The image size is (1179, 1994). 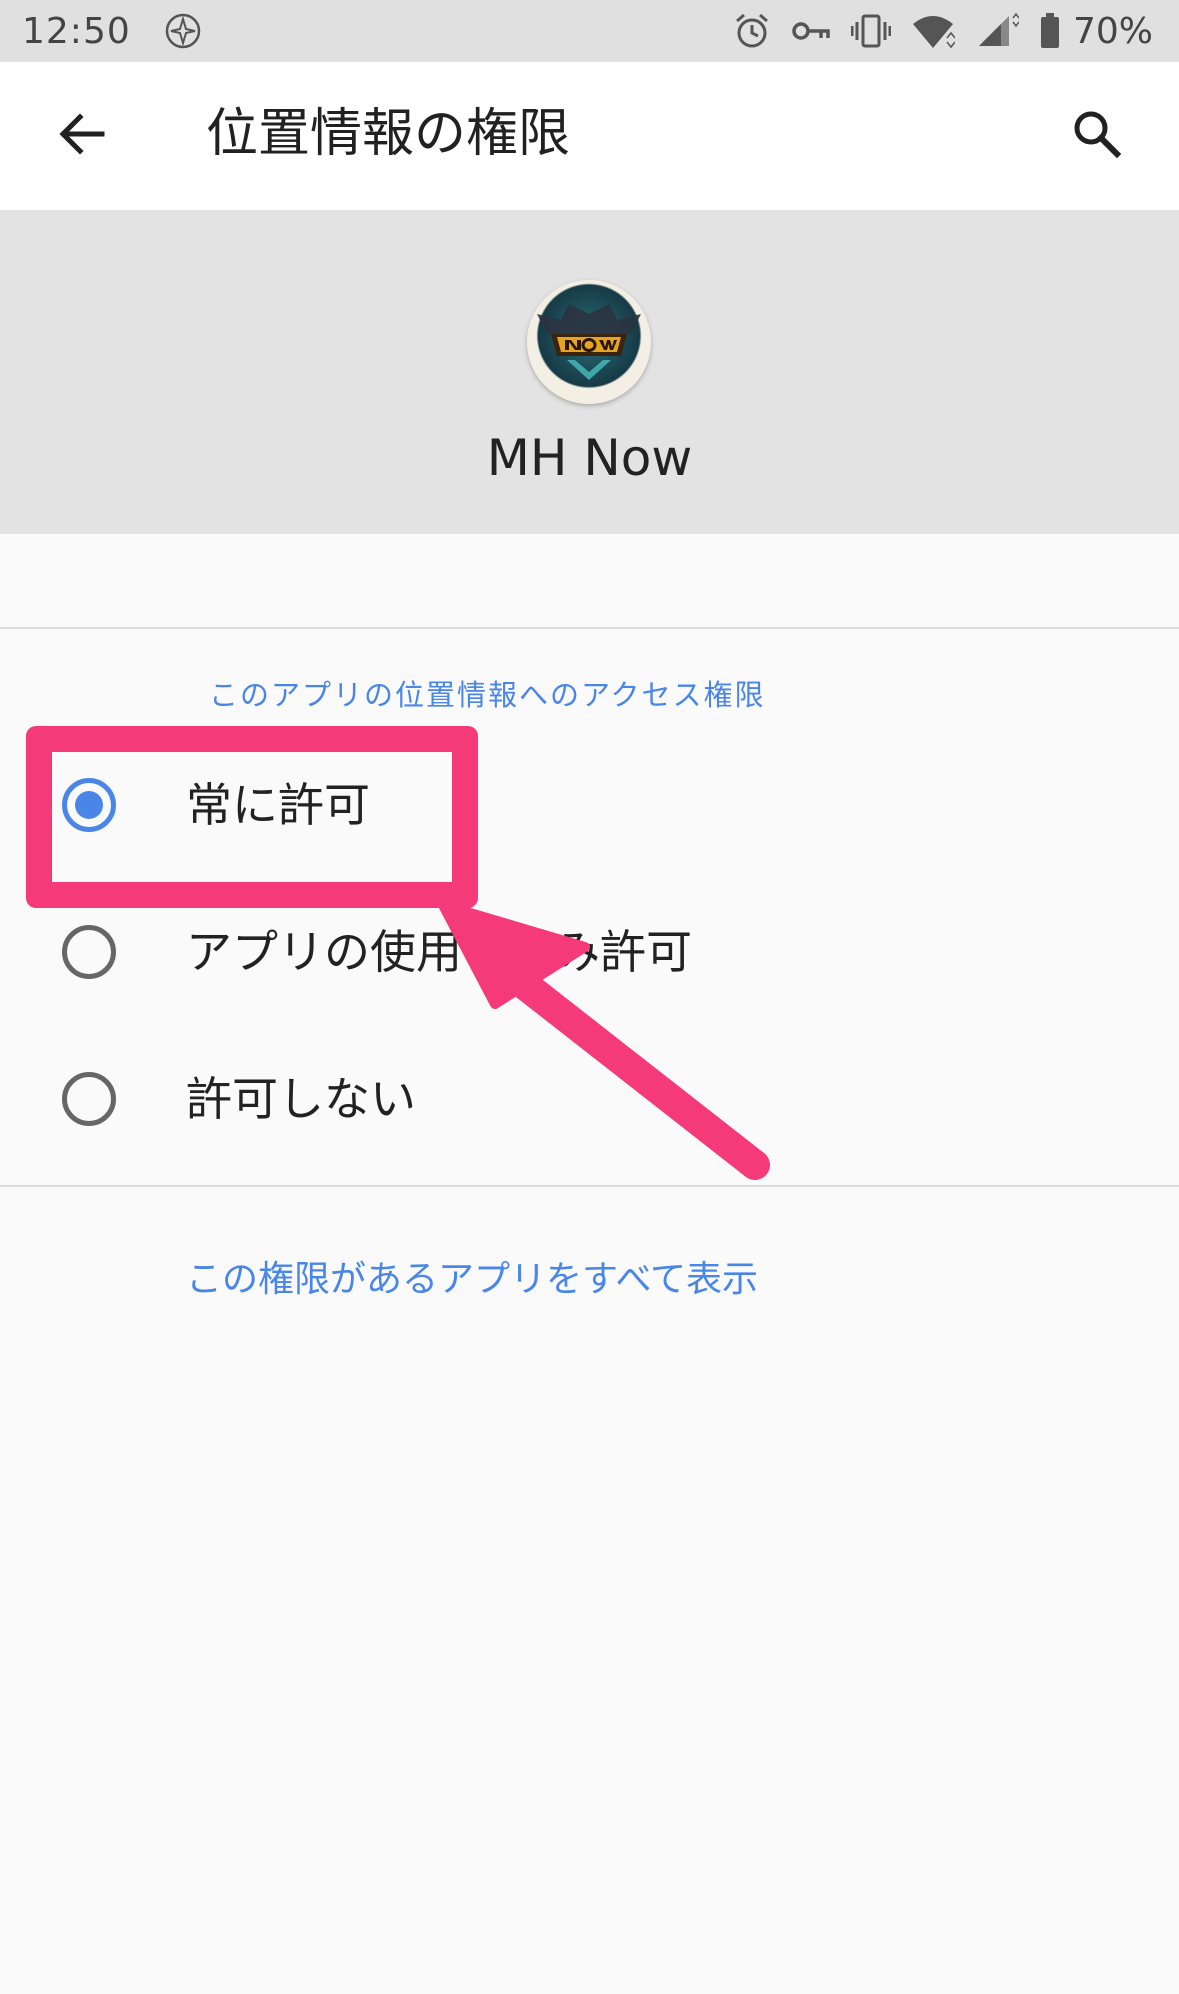 I want to click on vibrate-icon, so click(x=870, y=31).